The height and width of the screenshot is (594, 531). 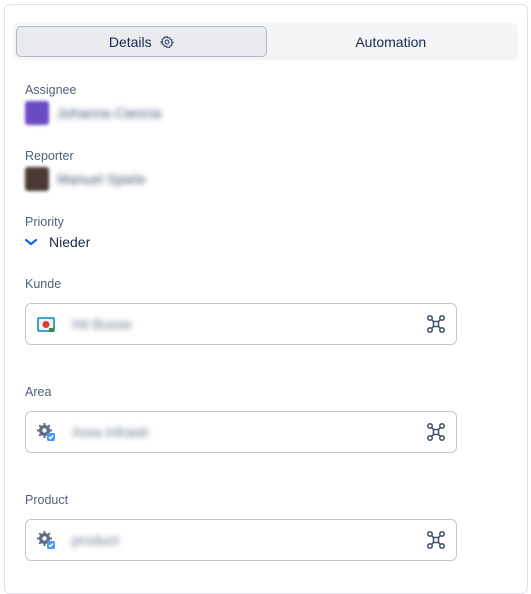 I want to click on panel-tabs: Details Automation, so click(x=265, y=41).